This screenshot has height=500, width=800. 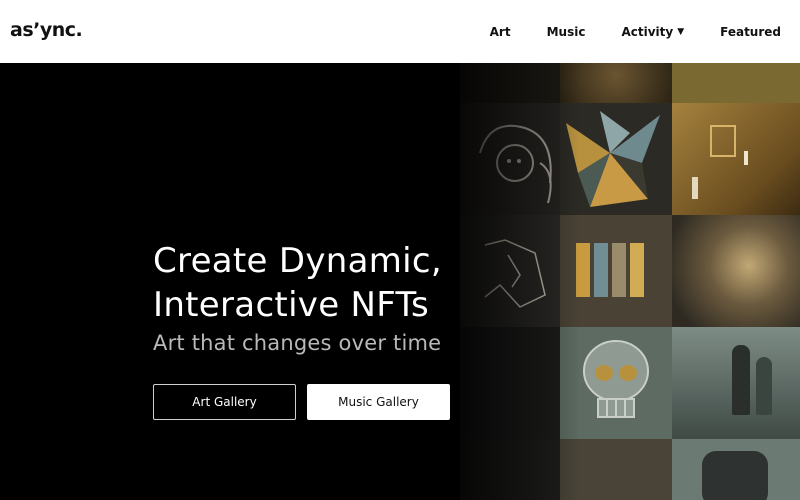 What do you see at coordinates (736, 383) in the screenshot?
I see `nft-tile-figures-painting` at bounding box center [736, 383].